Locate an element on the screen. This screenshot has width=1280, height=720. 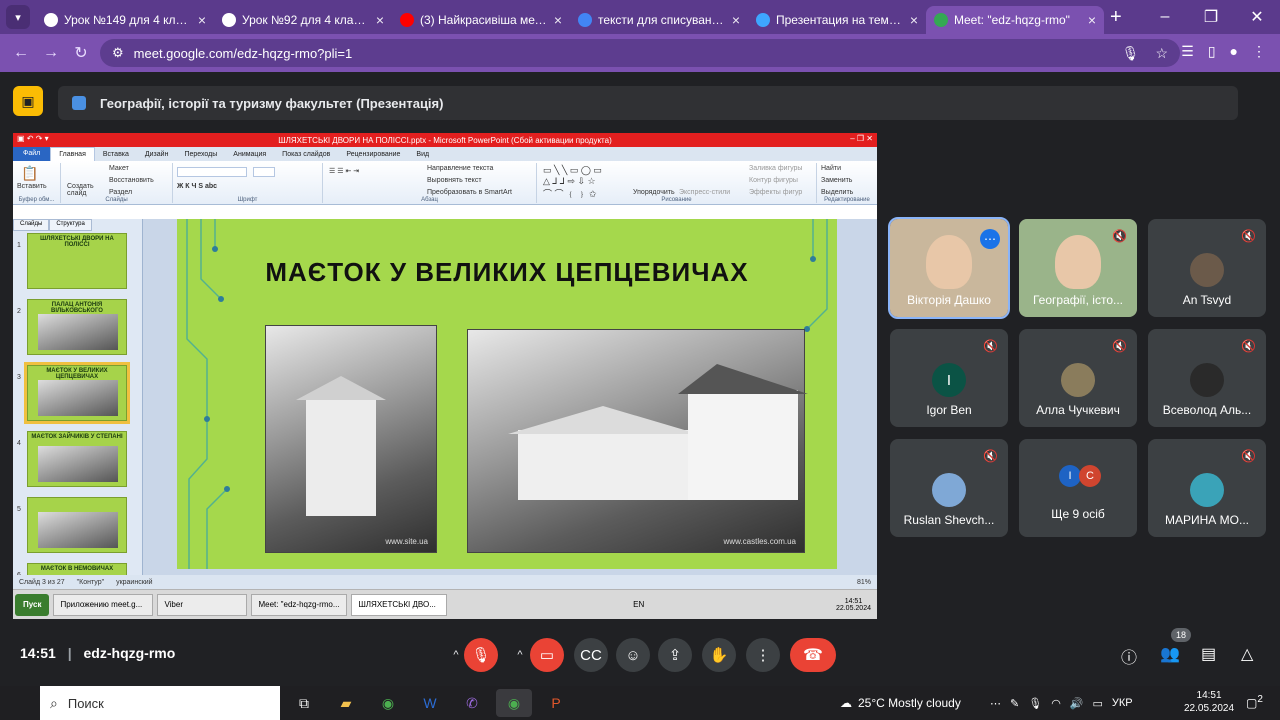
participant-tile: I C Ще 9 осіб is located at coordinates (1078, 488).